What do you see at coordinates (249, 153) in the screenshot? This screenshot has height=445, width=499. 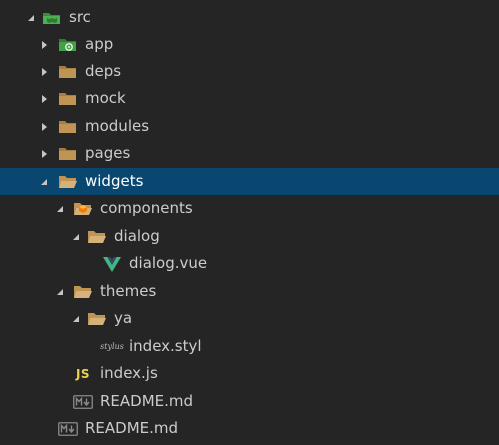 I see `tree-item-pages: pages` at bounding box center [249, 153].